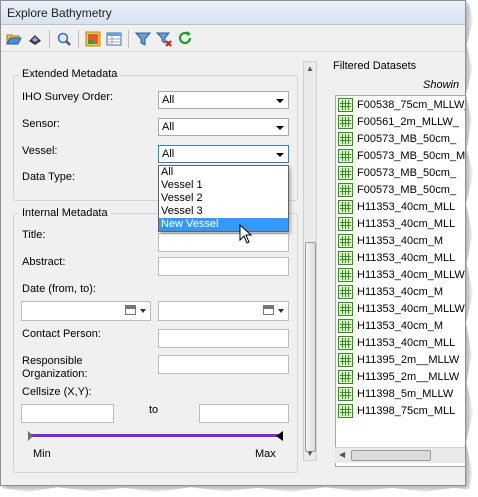  Describe the element at coordinates (59, 289) in the screenshot. I see `date-label: Date (from, to):` at that location.